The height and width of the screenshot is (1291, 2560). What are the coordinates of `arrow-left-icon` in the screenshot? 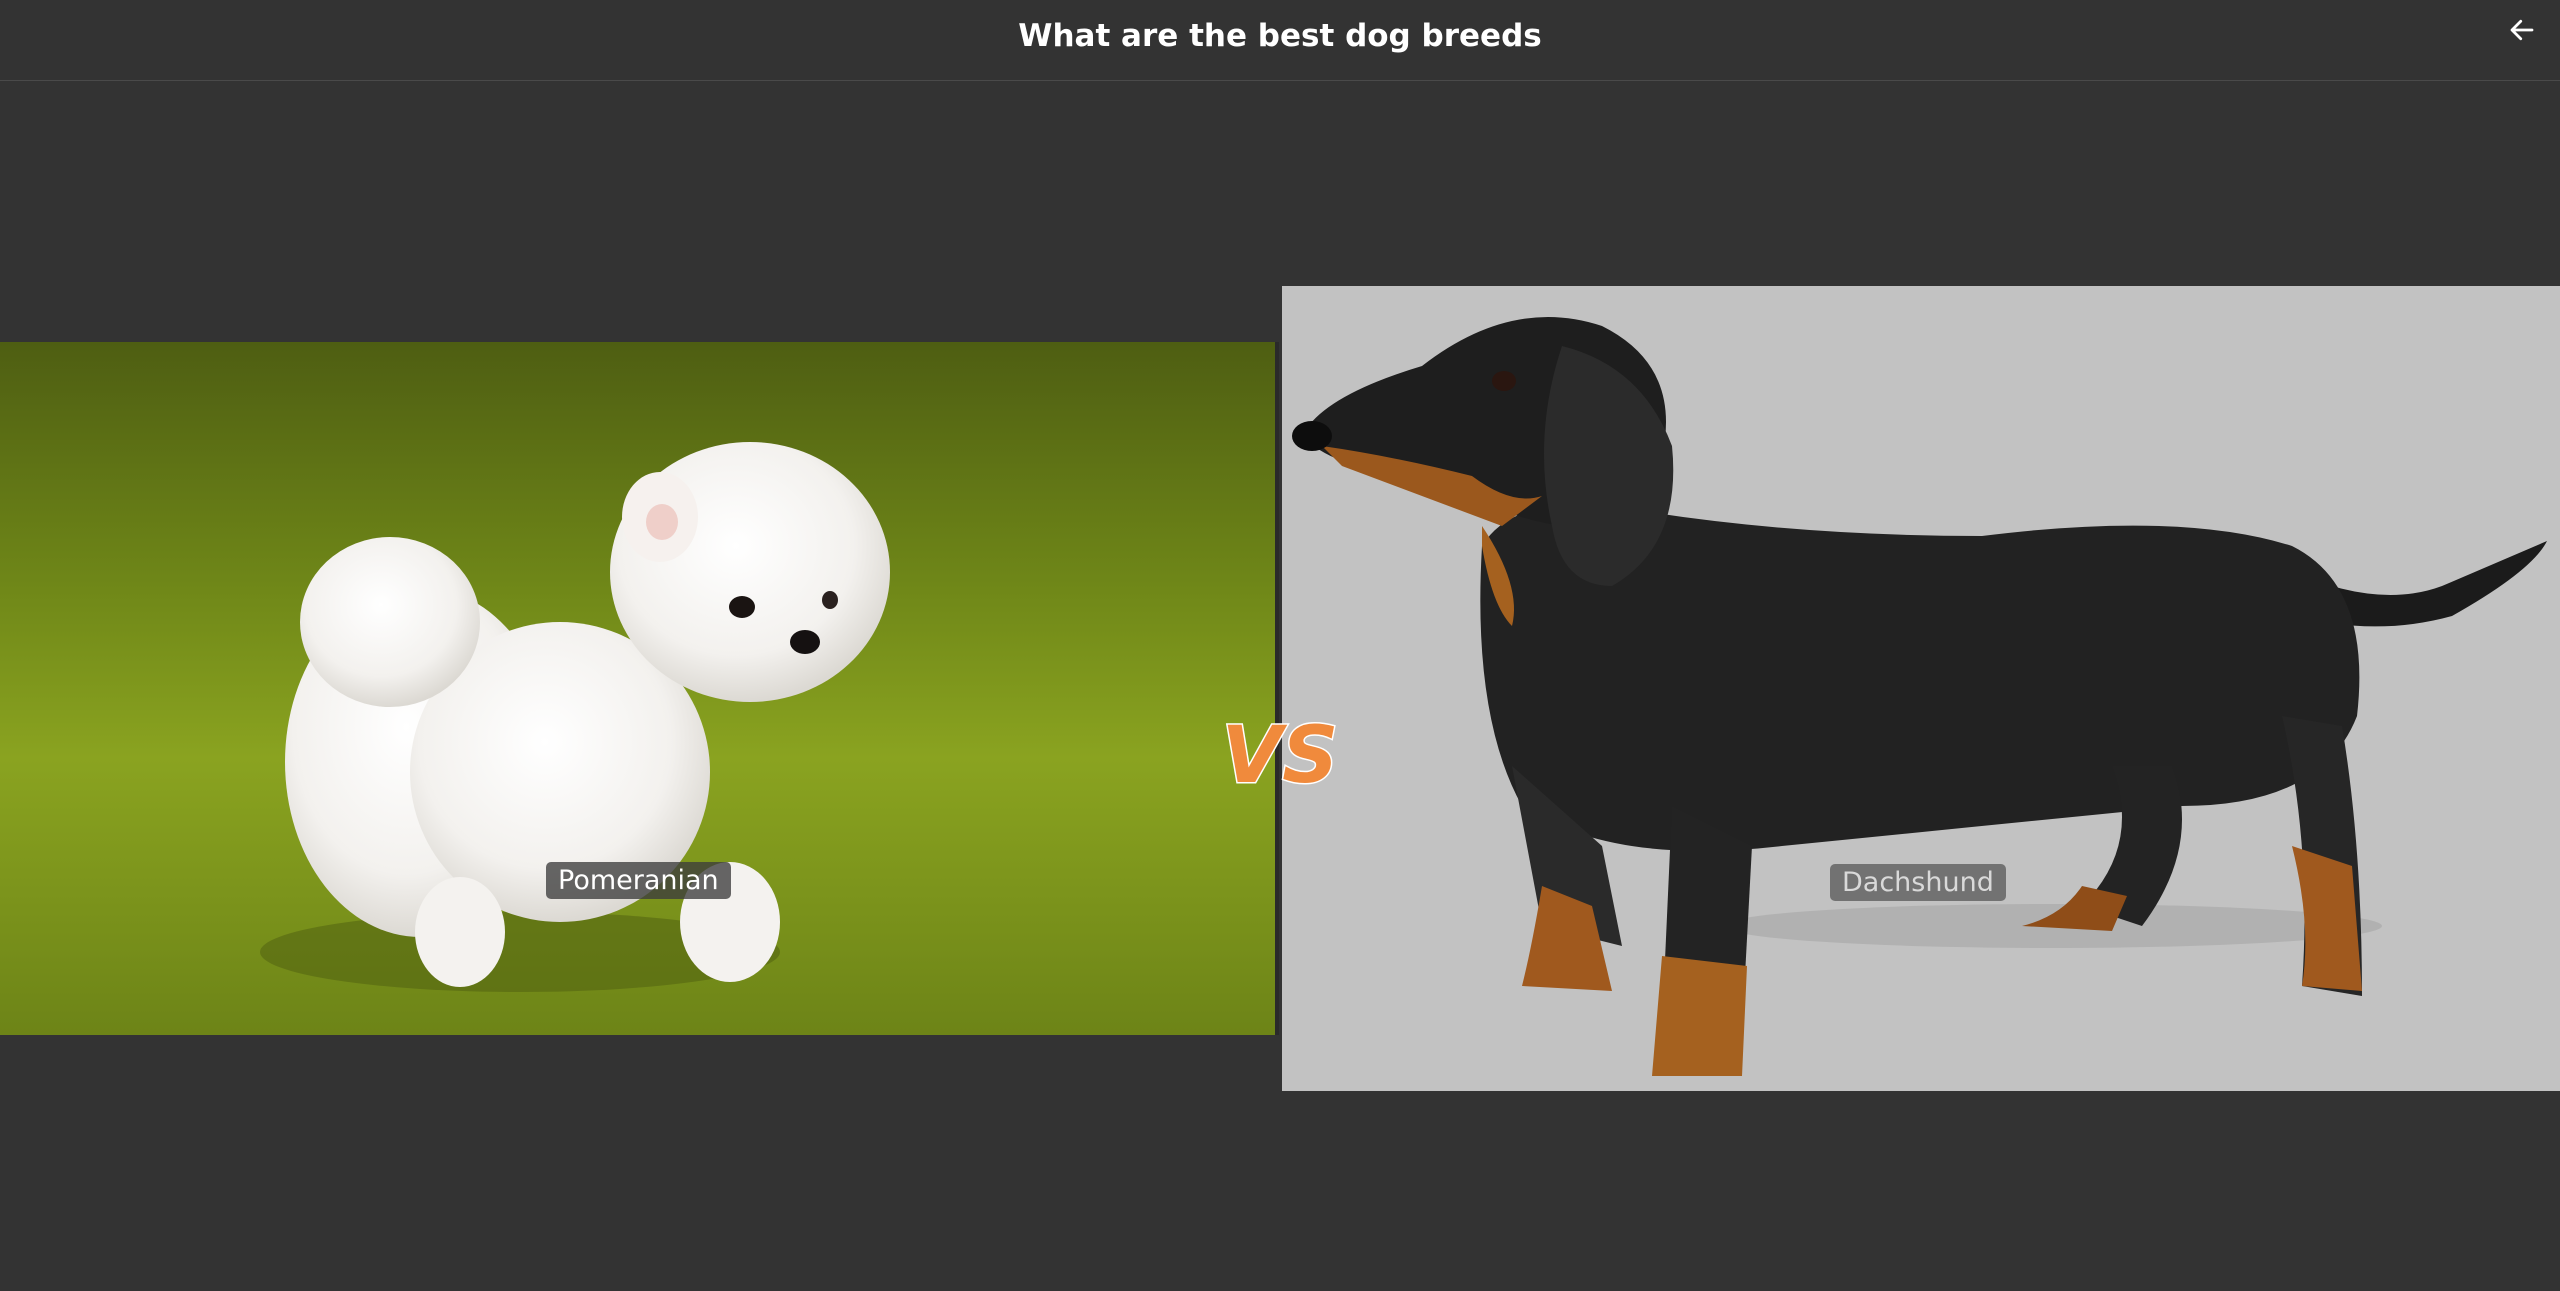 It's located at (2522, 30).